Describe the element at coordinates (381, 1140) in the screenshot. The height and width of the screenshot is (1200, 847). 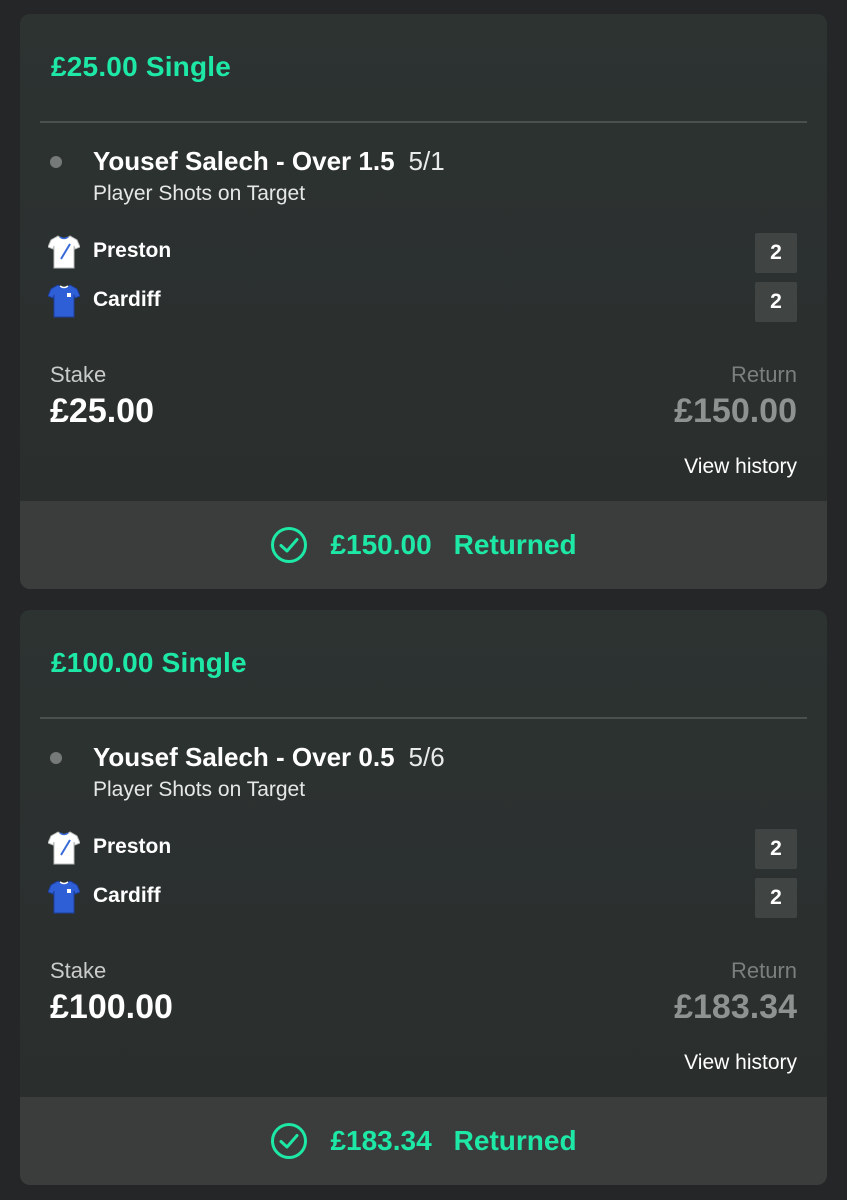
I see `returned-amount: £183.34` at that location.